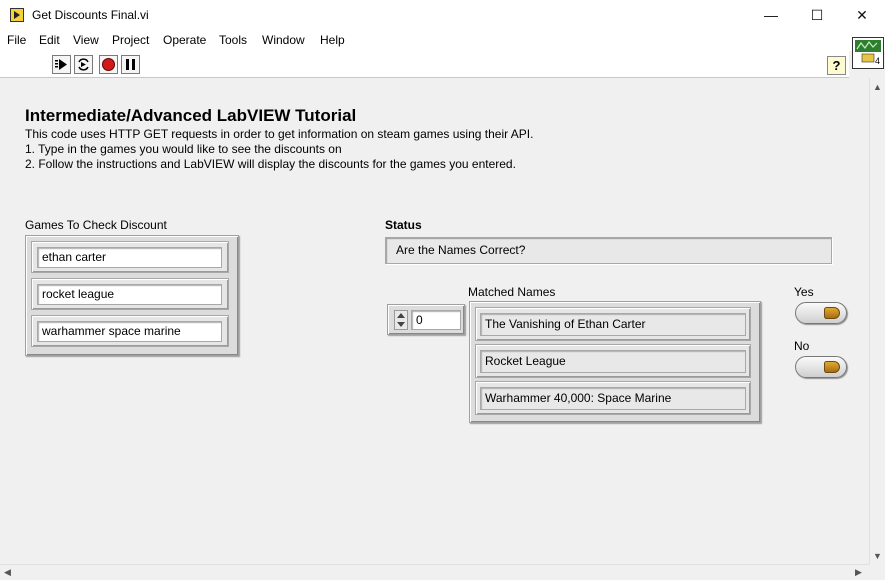 Image resolution: width=885 pixels, height=580 pixels. What do you see at coordinates (129, 257) in the screenshot?
I see `game-input-1: ethan carter` at bounding box center [129, 257].